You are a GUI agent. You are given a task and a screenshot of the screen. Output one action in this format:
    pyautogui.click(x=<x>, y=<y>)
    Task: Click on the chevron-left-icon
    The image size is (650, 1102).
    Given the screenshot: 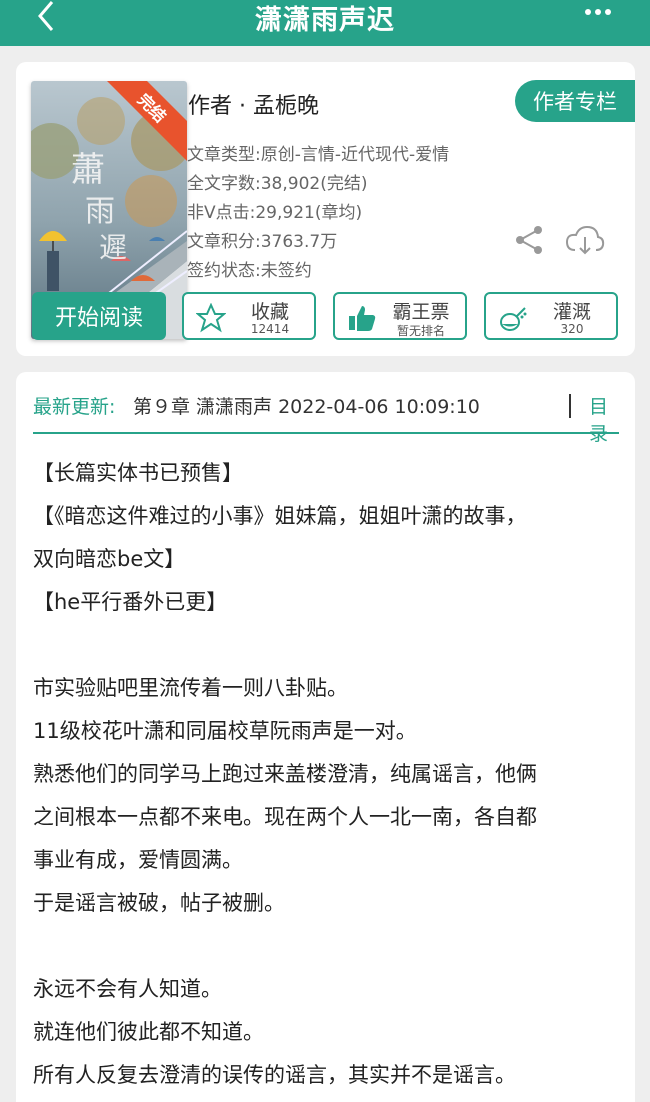 What is the action you would take?
    pyautogui.click(x=48, y=18)
    